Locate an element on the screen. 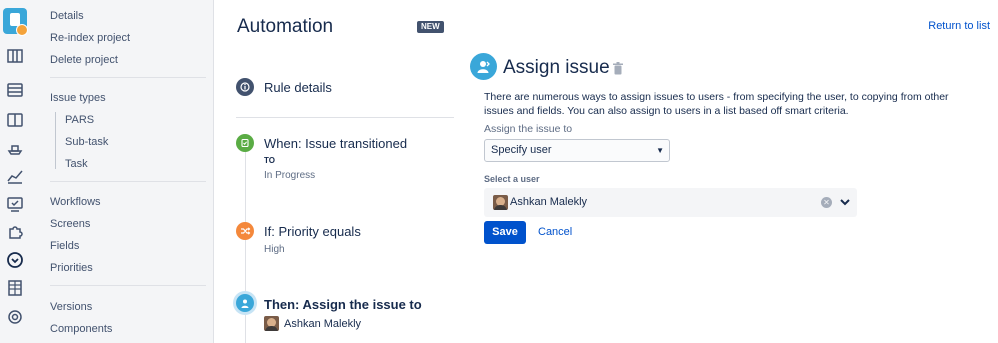 The height and width of the screenshot is (343, 998). backlog-icon is located at coordinates (15, 90).